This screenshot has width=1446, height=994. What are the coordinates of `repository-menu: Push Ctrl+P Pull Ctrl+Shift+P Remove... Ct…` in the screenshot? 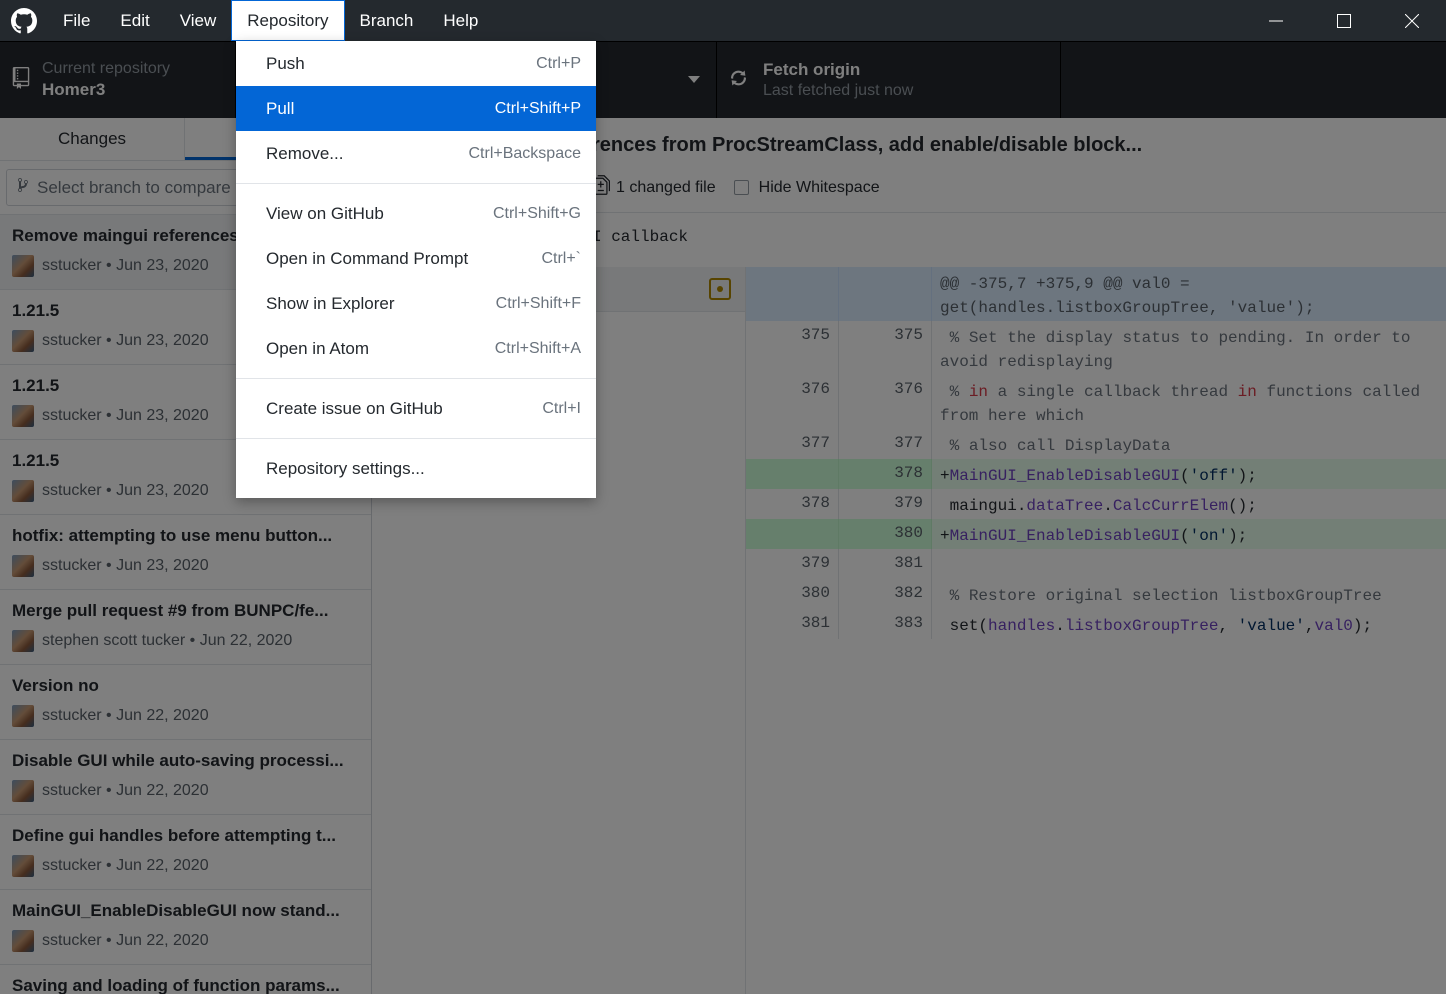 It's located at (416, 269).